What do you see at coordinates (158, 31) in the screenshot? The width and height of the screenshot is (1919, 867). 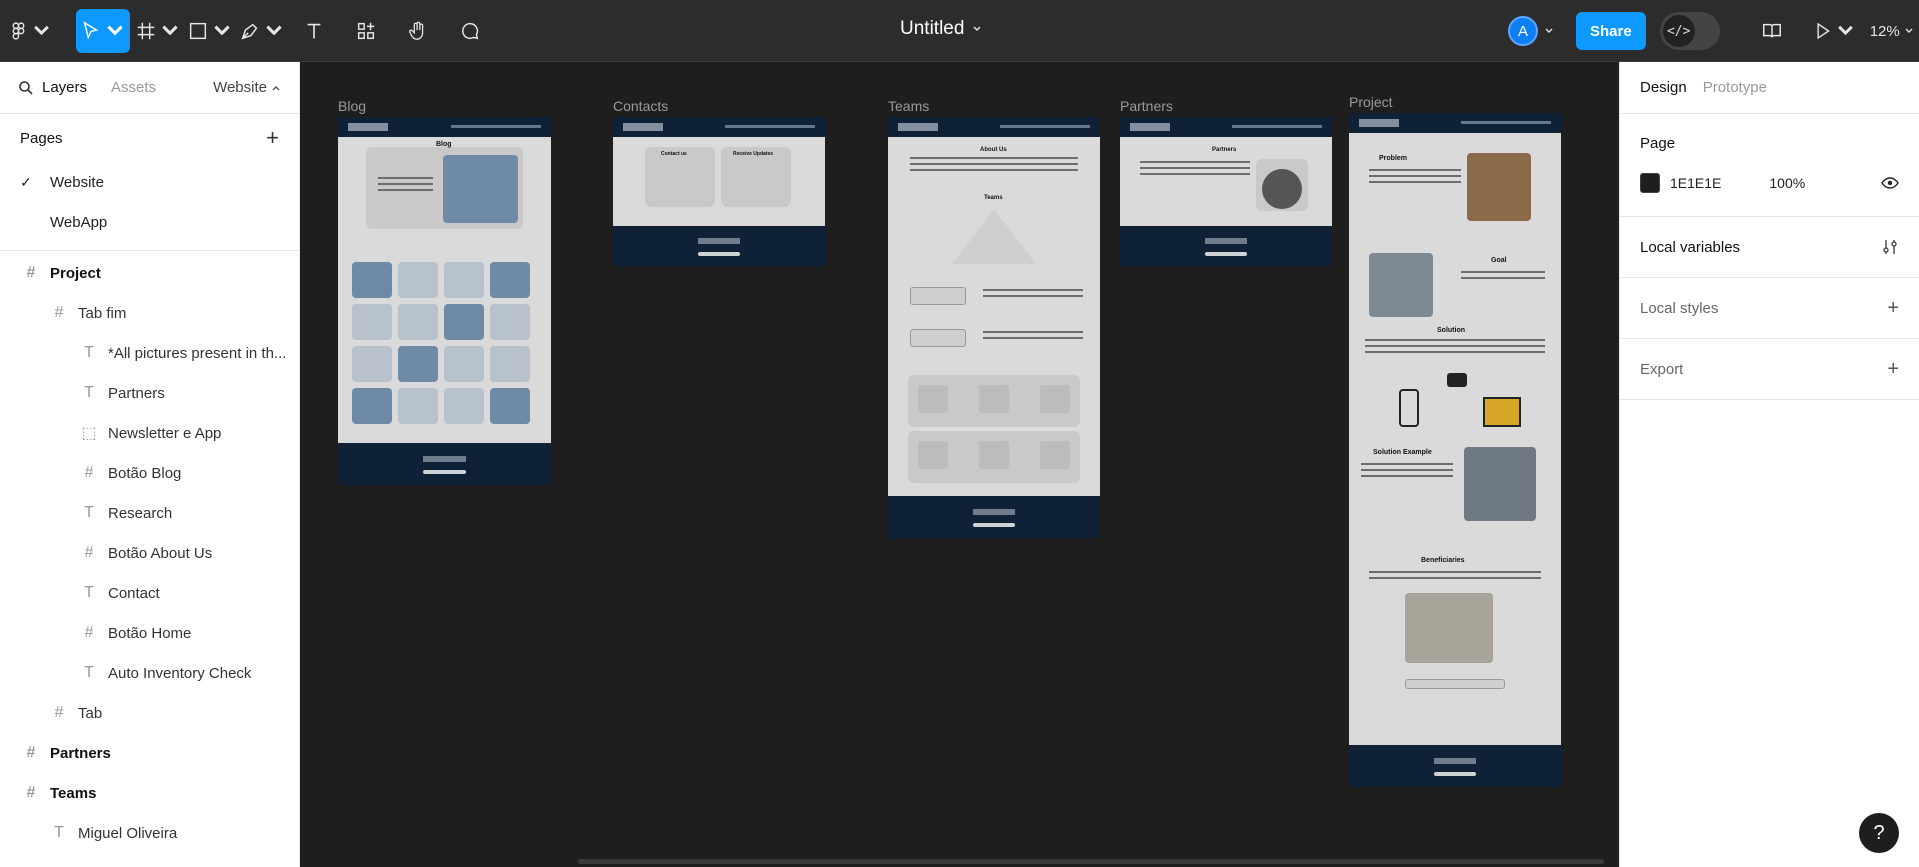 I see `frame-tool-button` at bounding box center [158, 31].